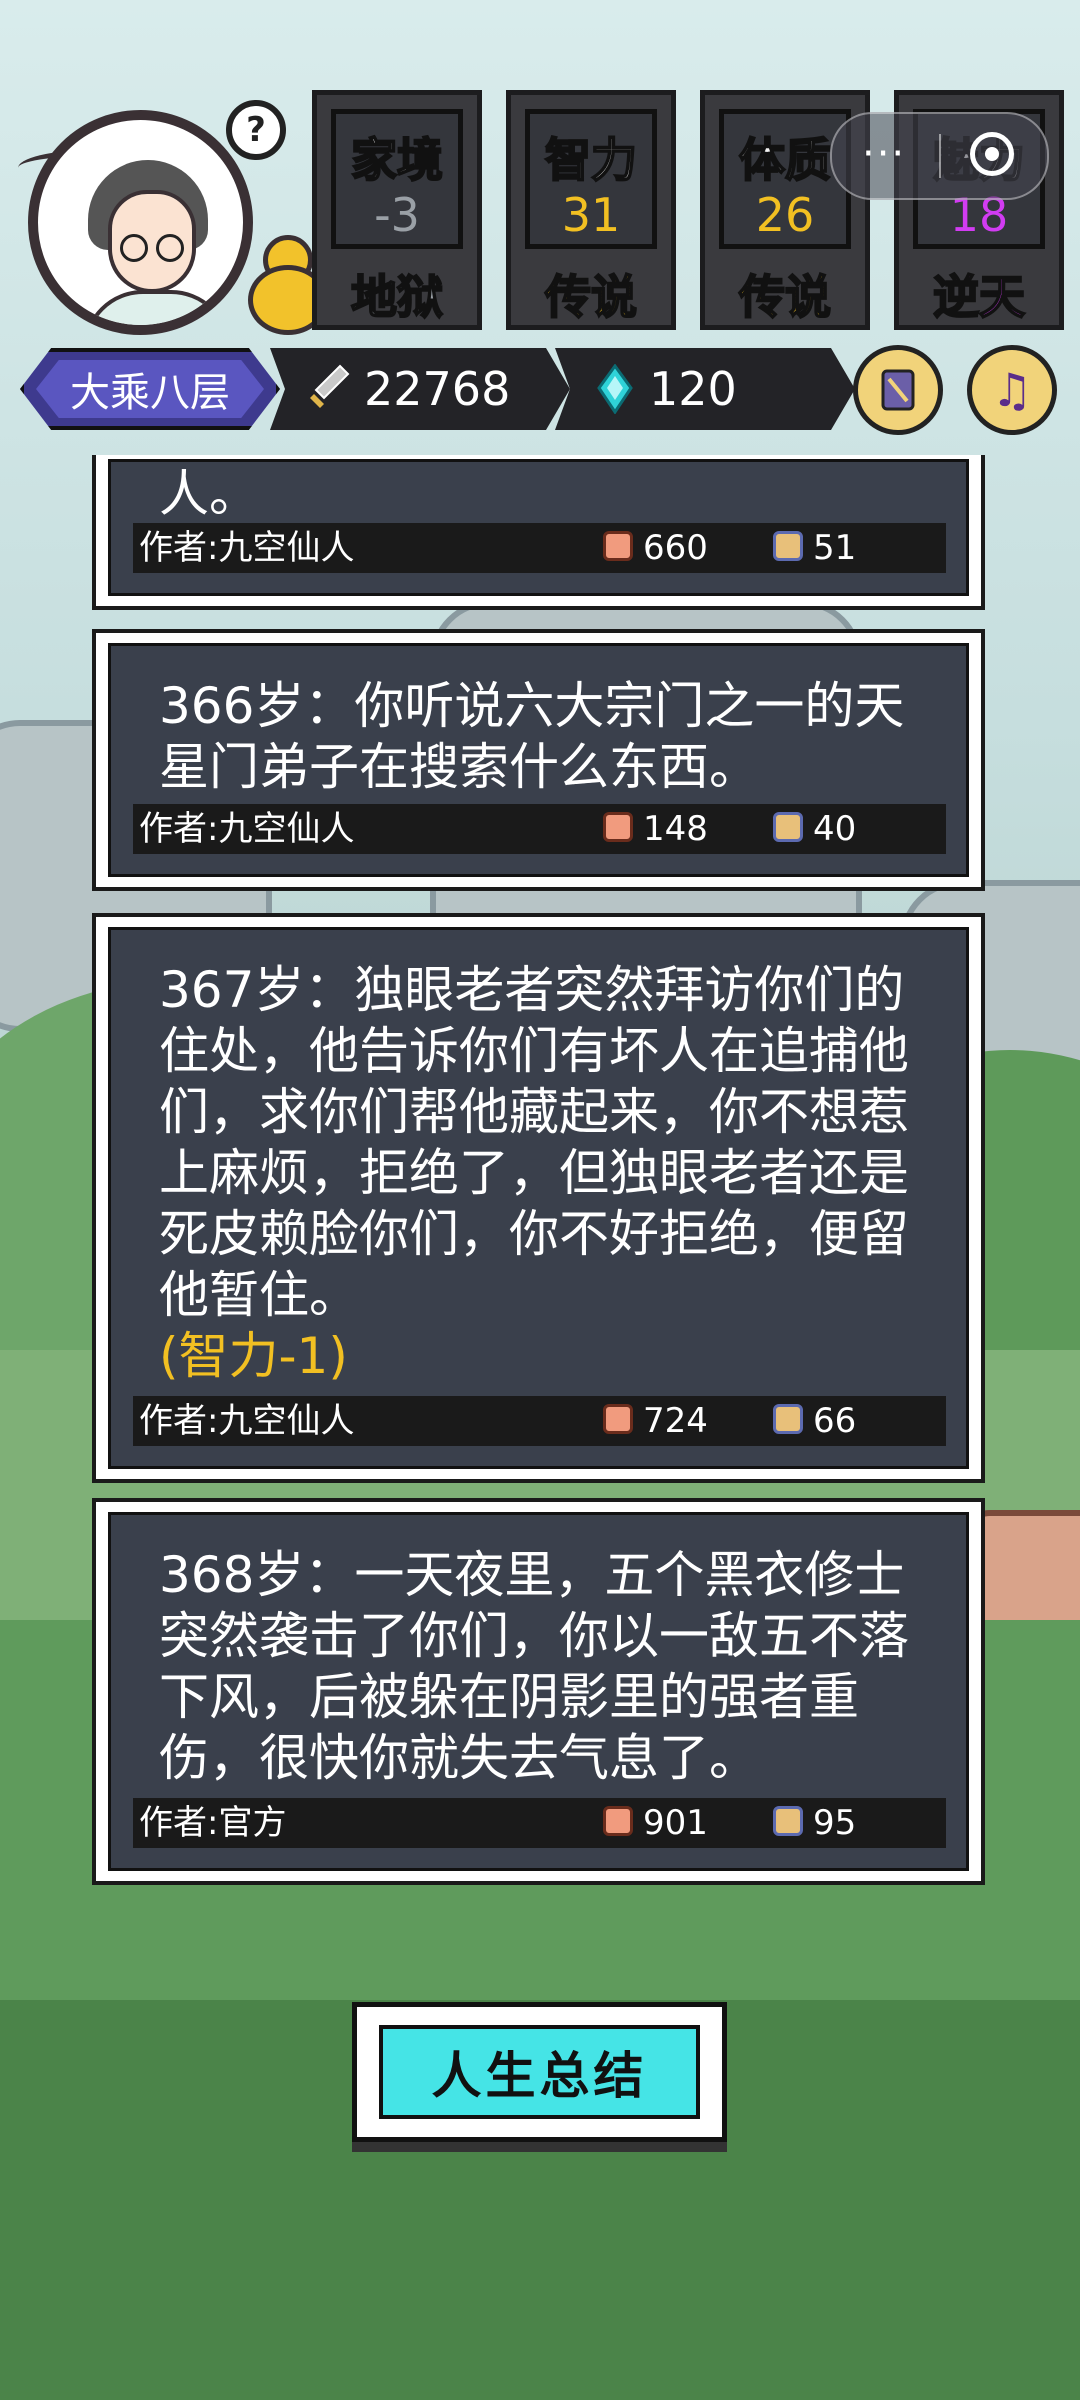 The image size is (1080, 2400). Describe the element at coordinates (675, 1823) in the screenshot. I see `like-count: 901` at that location.